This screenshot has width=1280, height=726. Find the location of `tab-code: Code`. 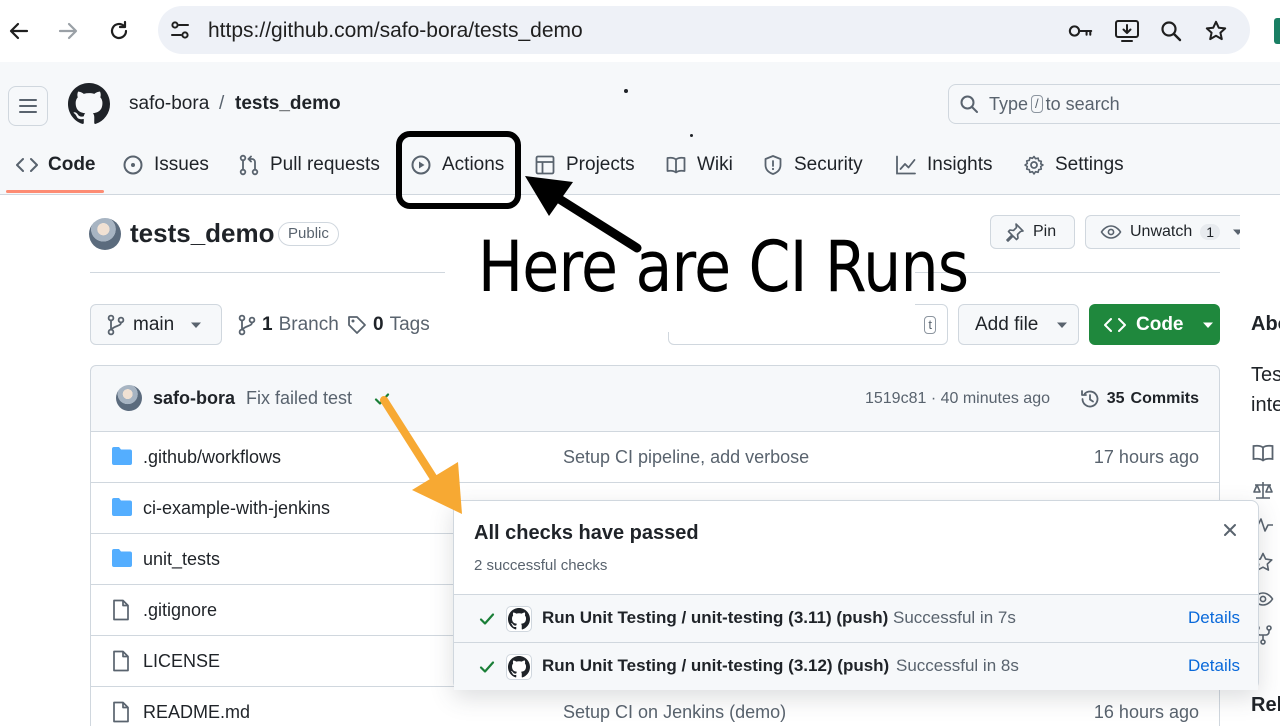

tab-code: Code is located at coordinates (56, 165).